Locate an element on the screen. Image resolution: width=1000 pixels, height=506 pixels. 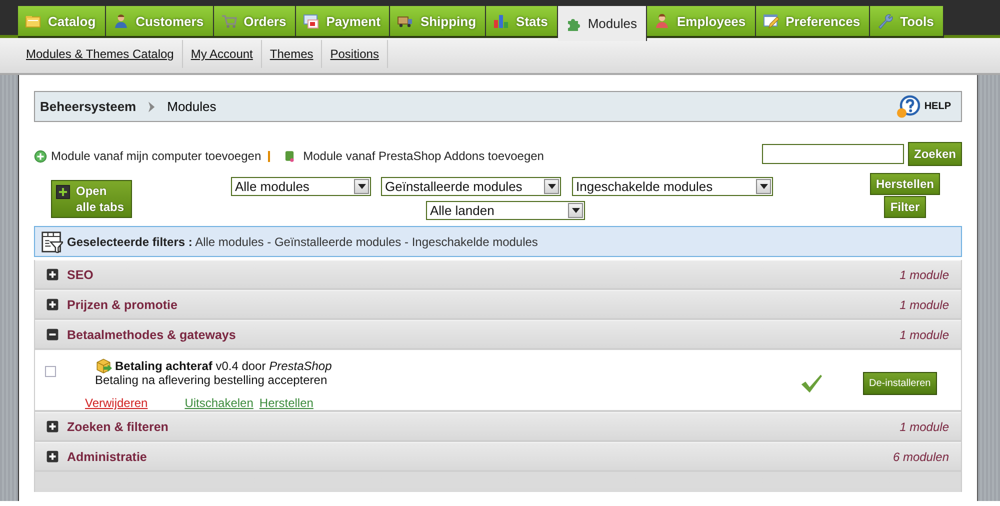
module-count: 6 modulen is located at coordinates (920, 457).